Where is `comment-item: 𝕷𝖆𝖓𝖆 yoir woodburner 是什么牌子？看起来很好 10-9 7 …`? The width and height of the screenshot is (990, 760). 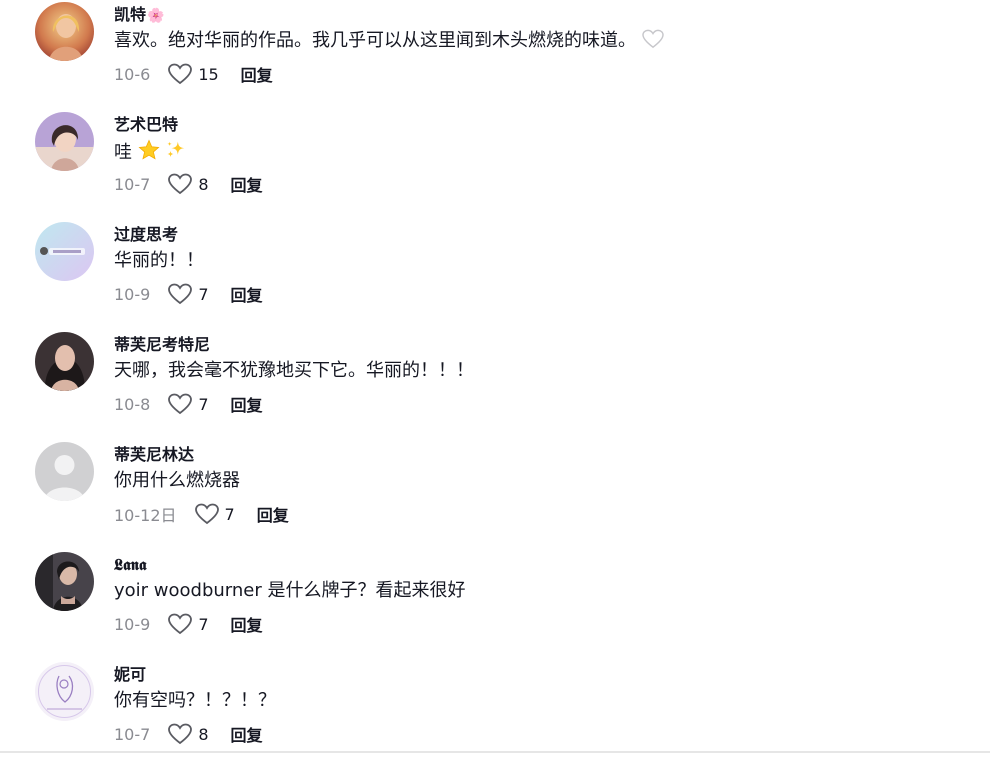
comment-item: 𝕷𝖆𝖓𝖆 yoir woodburner 是什么牌子？看起来很好 10-9 7 … is located at coordinates (495, 600).